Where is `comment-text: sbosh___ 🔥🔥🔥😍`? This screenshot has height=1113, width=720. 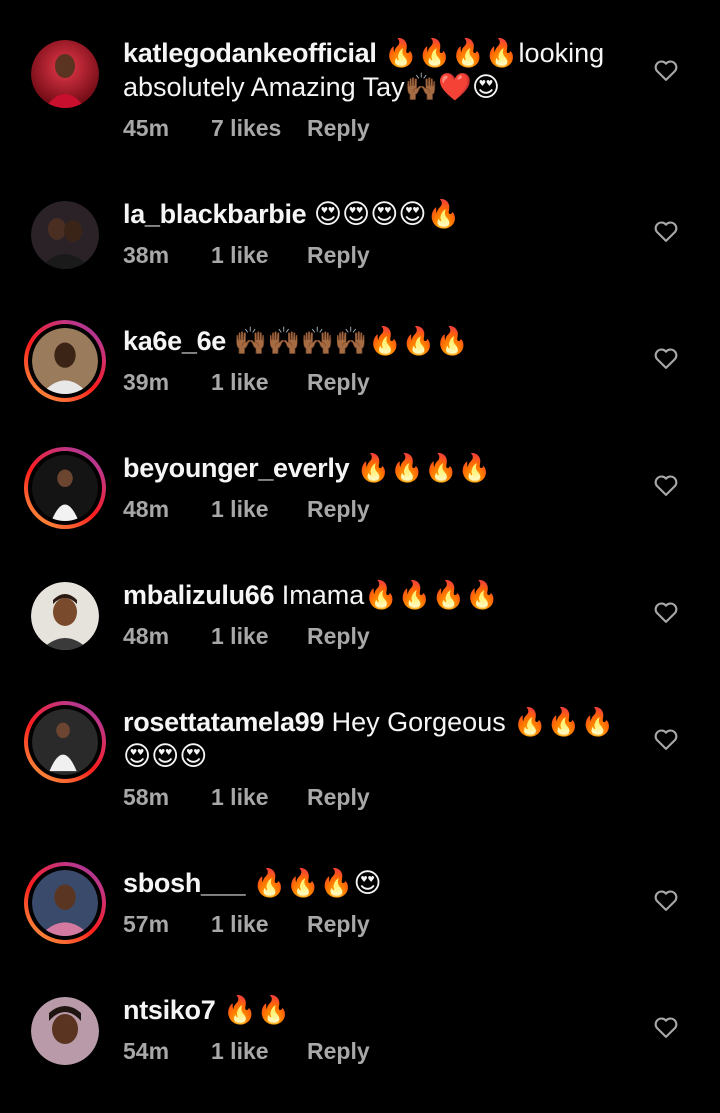 comment-text: sbosh___ 🔥🔥🔥😍 is located at coordinates (378, 883).